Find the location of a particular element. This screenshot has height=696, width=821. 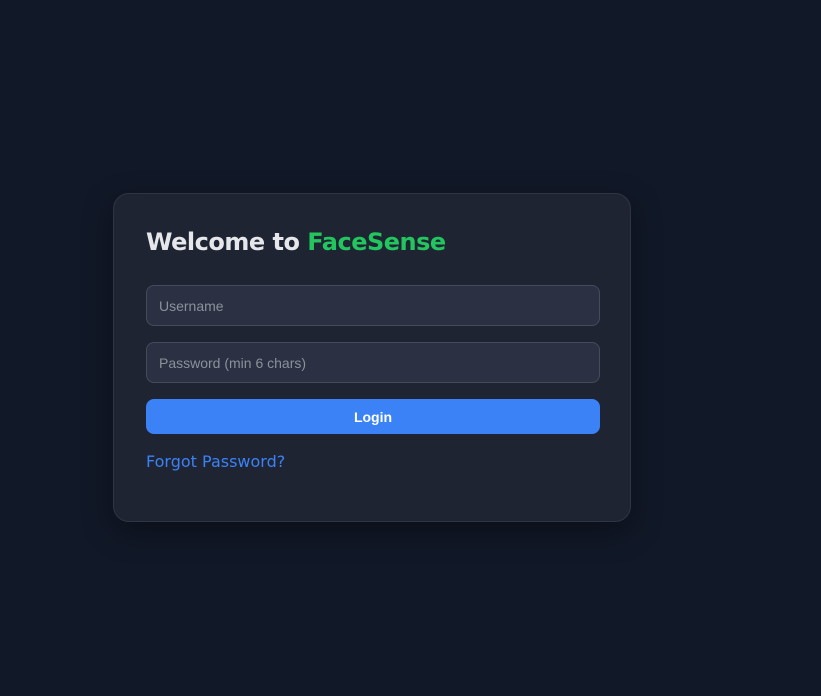

title-prefix: Welcome to is located at coordinates (223, 242).